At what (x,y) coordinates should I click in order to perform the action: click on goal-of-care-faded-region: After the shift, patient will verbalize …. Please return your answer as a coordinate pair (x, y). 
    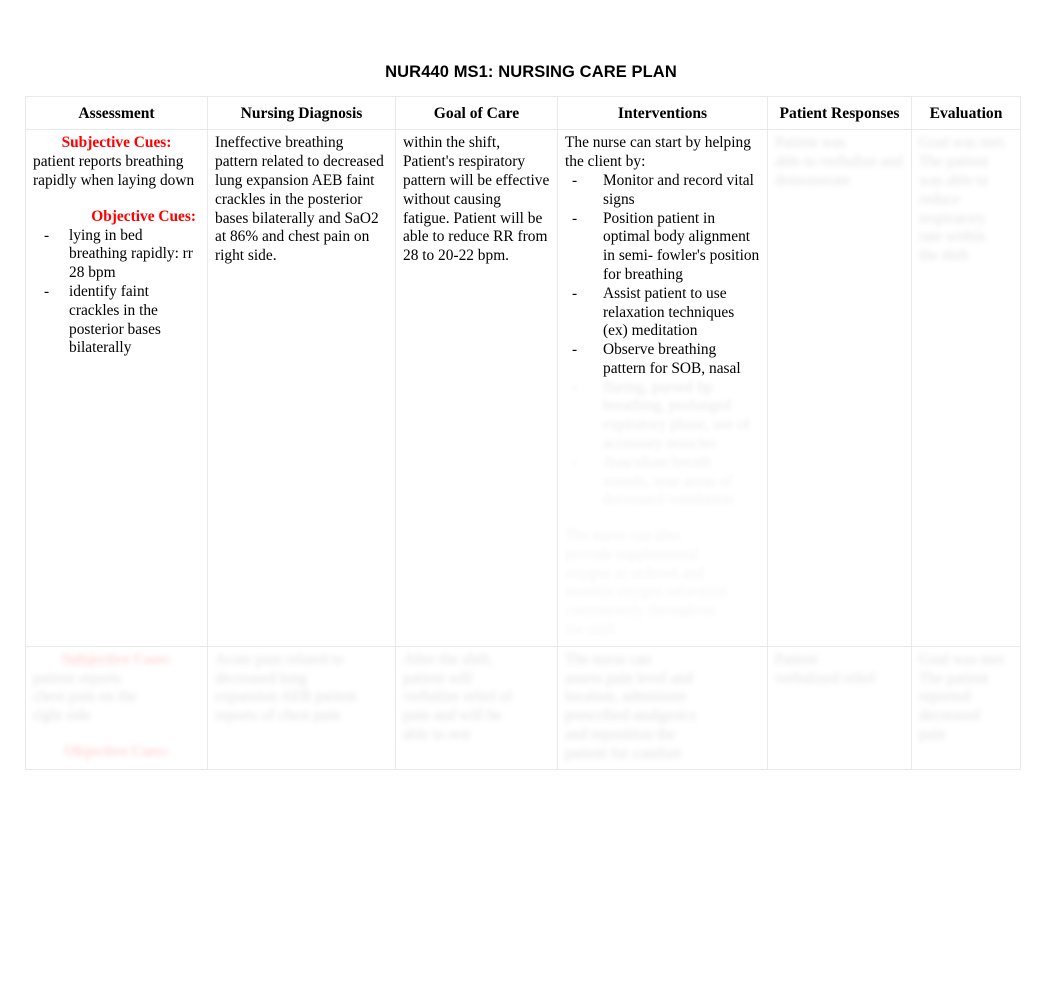
    Looking at the image, I should click on (476, 698).